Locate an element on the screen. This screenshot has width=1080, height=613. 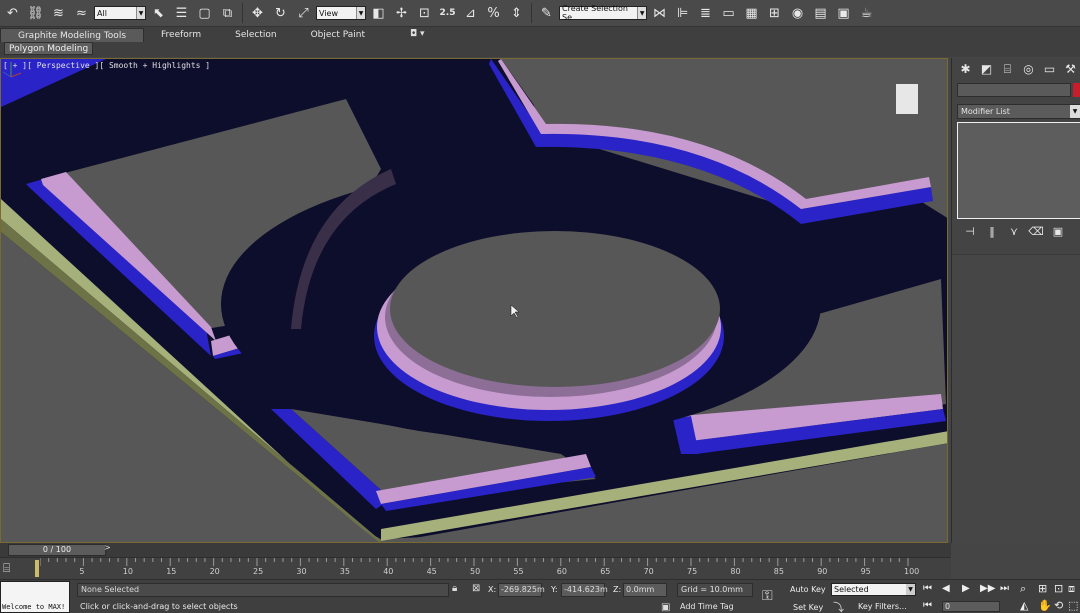
spinner-snap-icon: ⇕ is located at coordinates (516, 13).